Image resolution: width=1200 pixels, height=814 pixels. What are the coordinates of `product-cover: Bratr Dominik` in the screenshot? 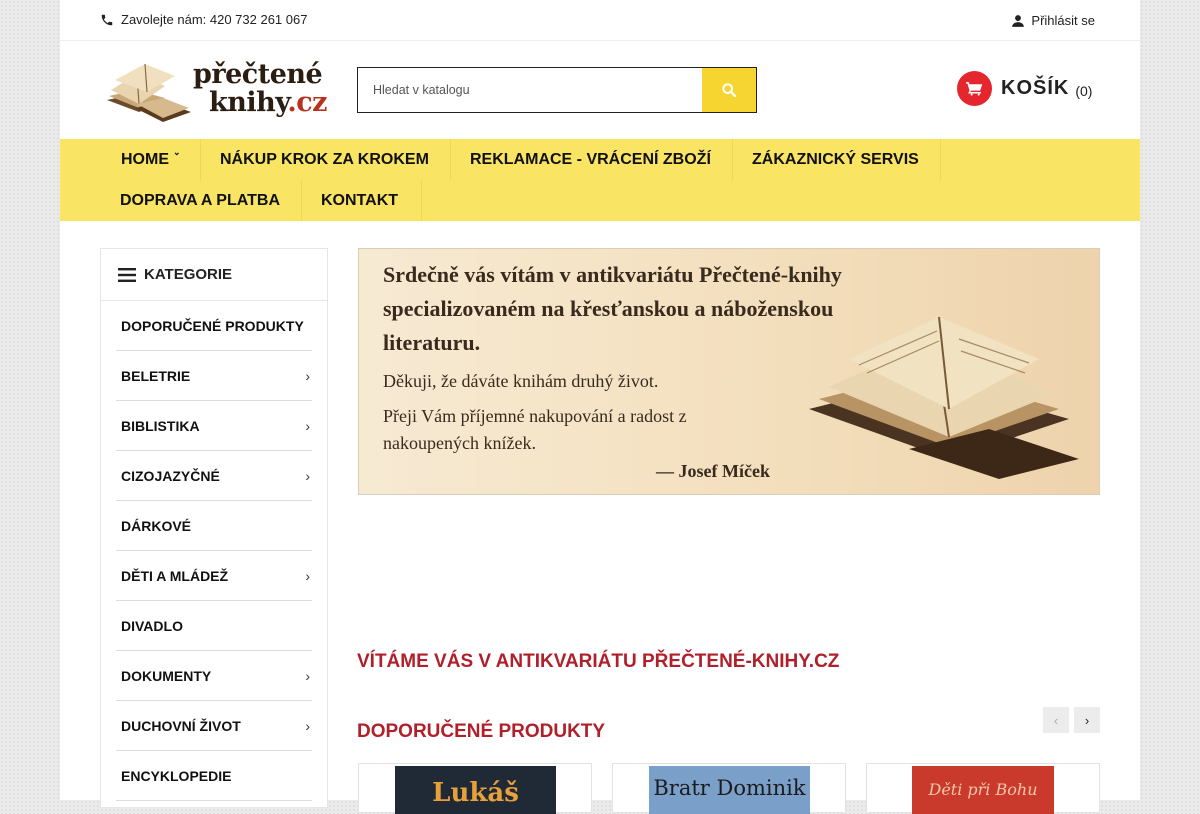 It's located at (729, 790).